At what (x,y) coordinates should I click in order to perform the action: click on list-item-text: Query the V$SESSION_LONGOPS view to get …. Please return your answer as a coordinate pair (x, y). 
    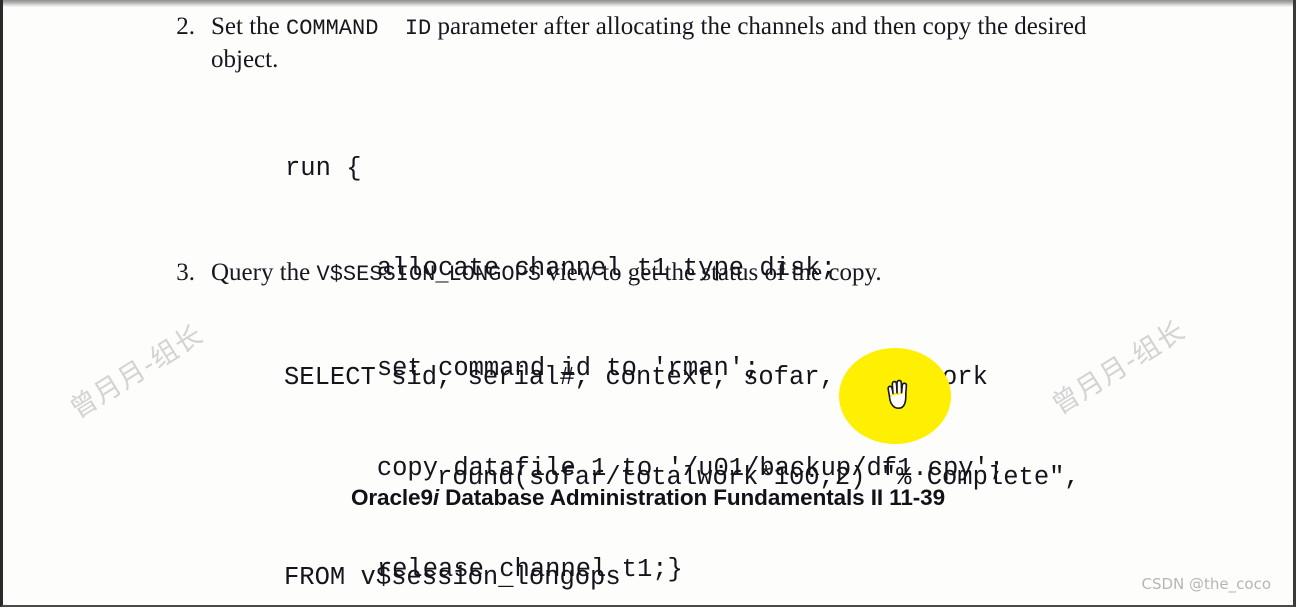
    Looking at the image, I should click on (546, 273).